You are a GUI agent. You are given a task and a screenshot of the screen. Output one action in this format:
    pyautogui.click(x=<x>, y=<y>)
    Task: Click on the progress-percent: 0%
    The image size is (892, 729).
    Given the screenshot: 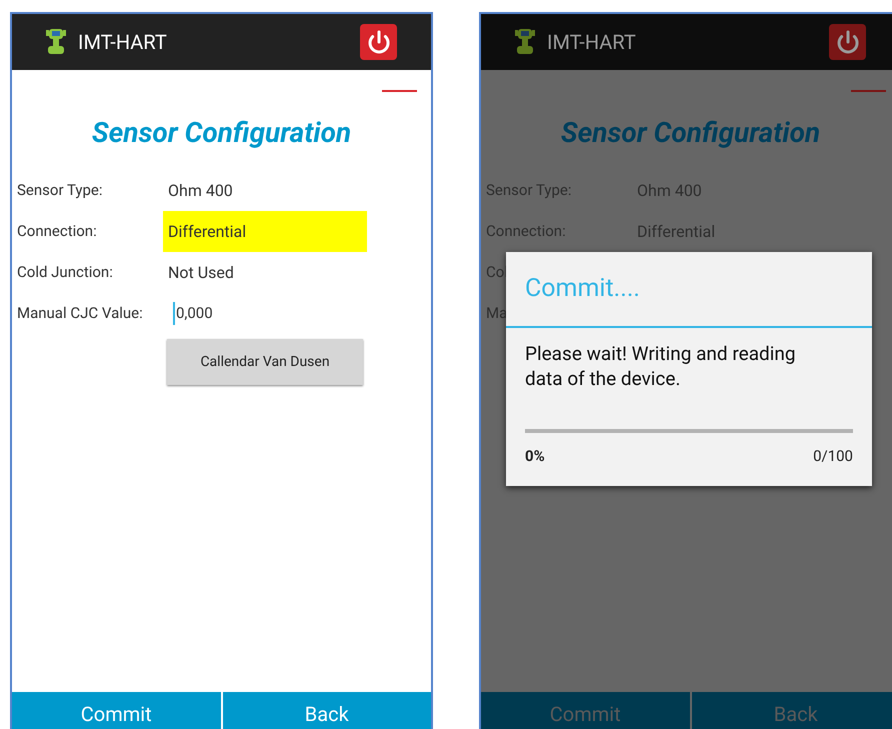 What is the action you would take?
    pyautogui.click(x=535, y=456)
    